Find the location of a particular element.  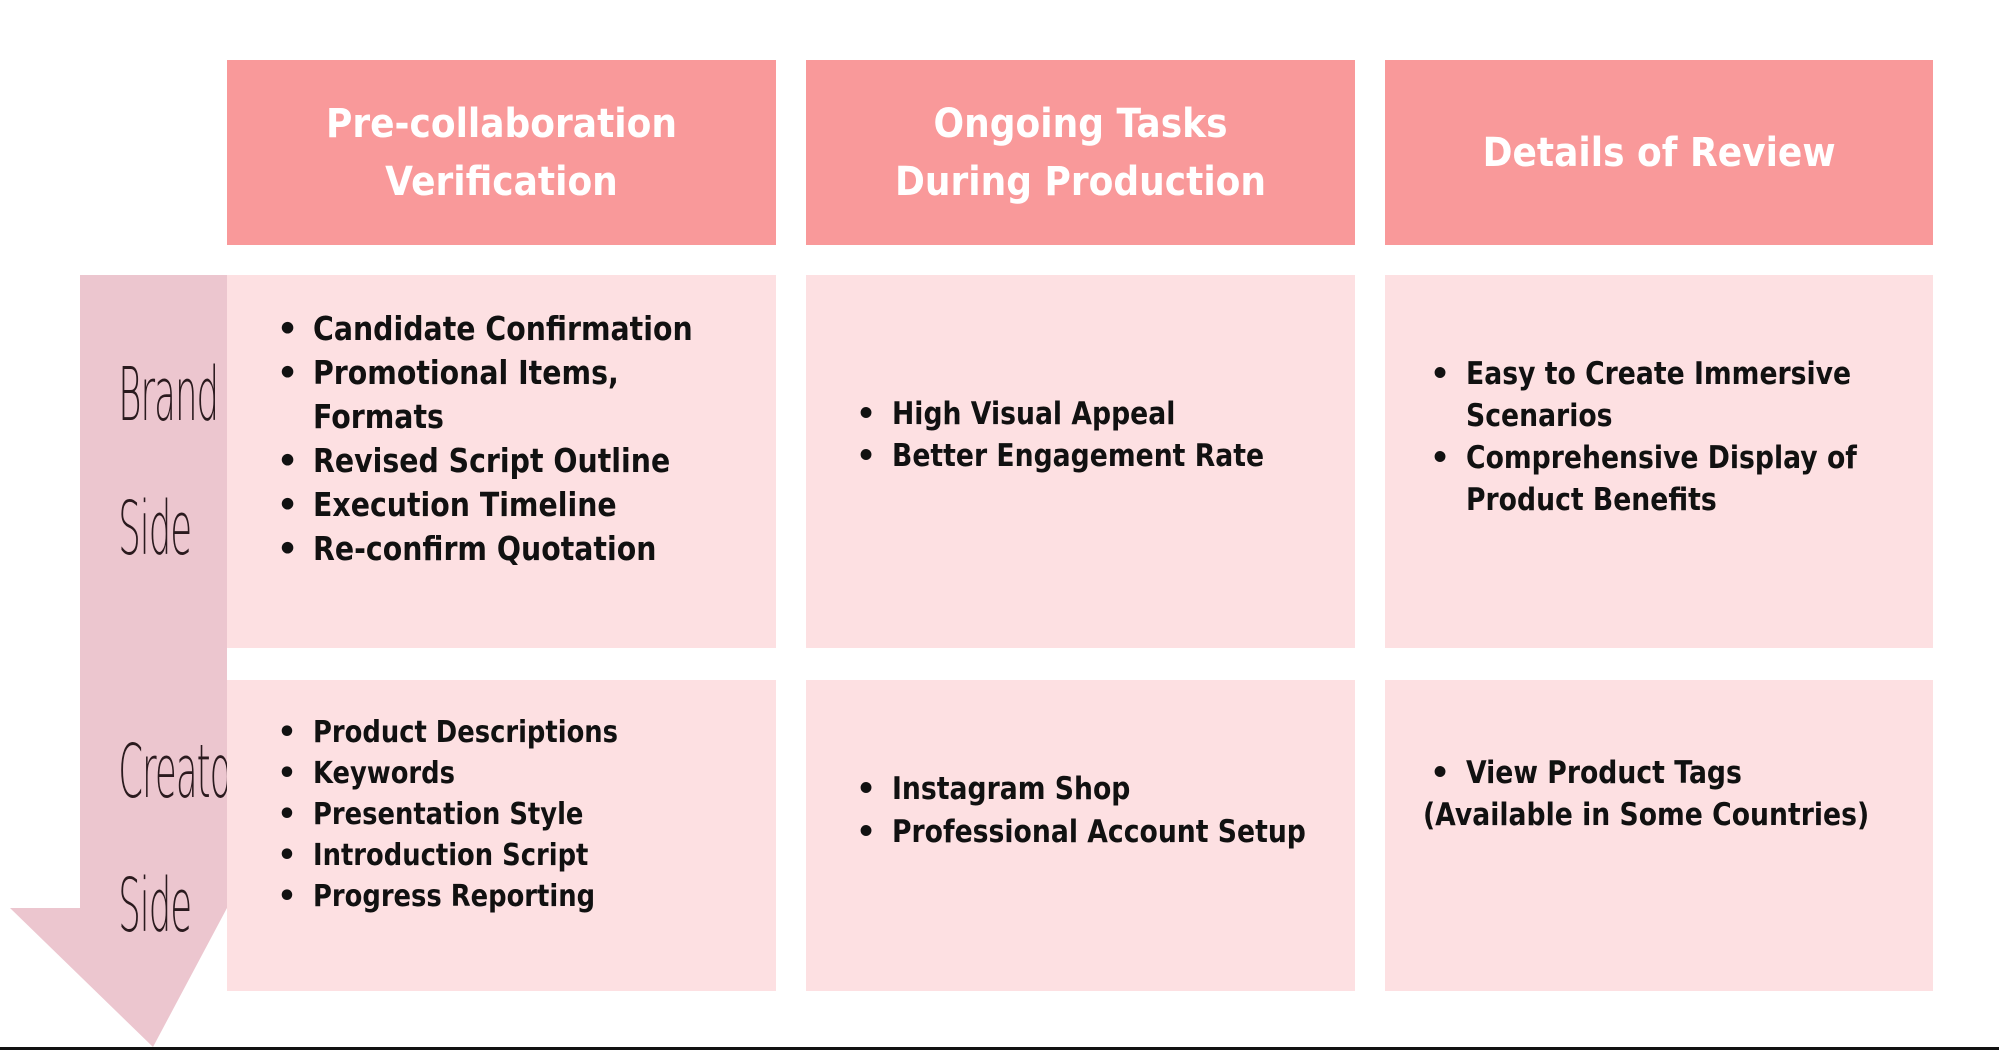

list-item: • Revised Script Outline is located at coordinates (515, 461).